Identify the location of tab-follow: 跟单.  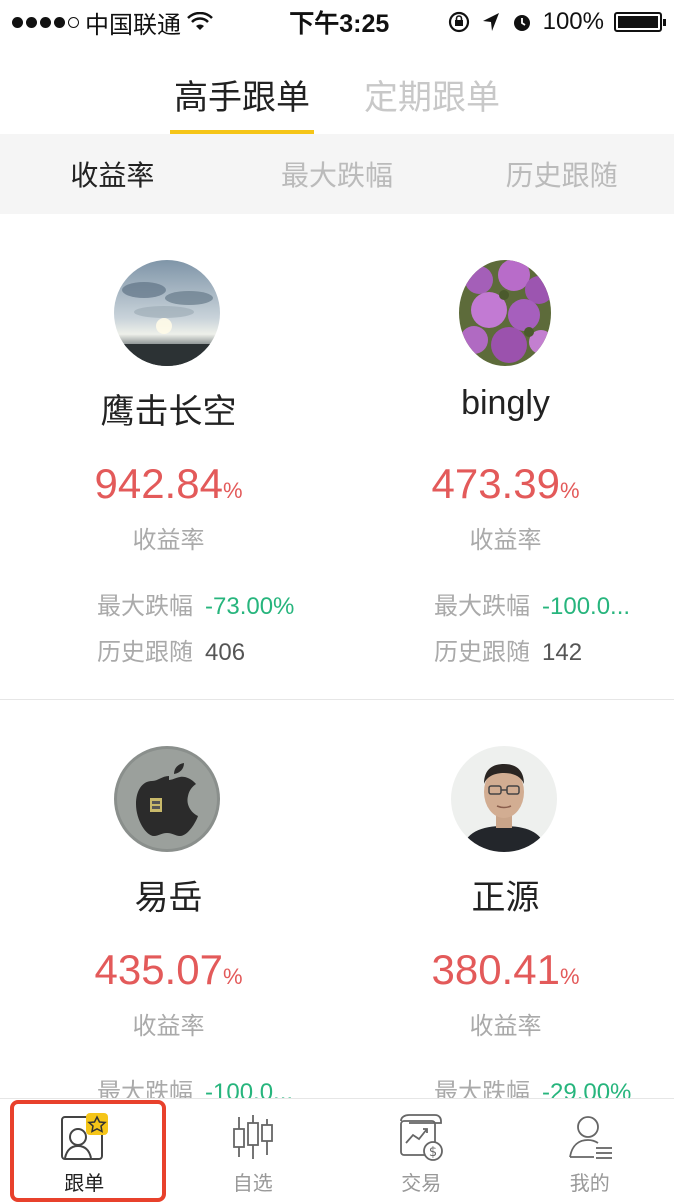
(84, 1150).